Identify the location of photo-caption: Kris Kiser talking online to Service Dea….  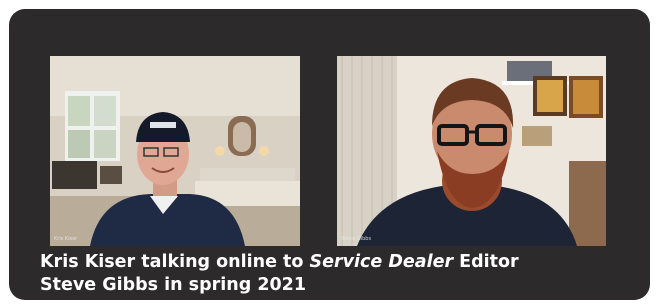
(340, 274).